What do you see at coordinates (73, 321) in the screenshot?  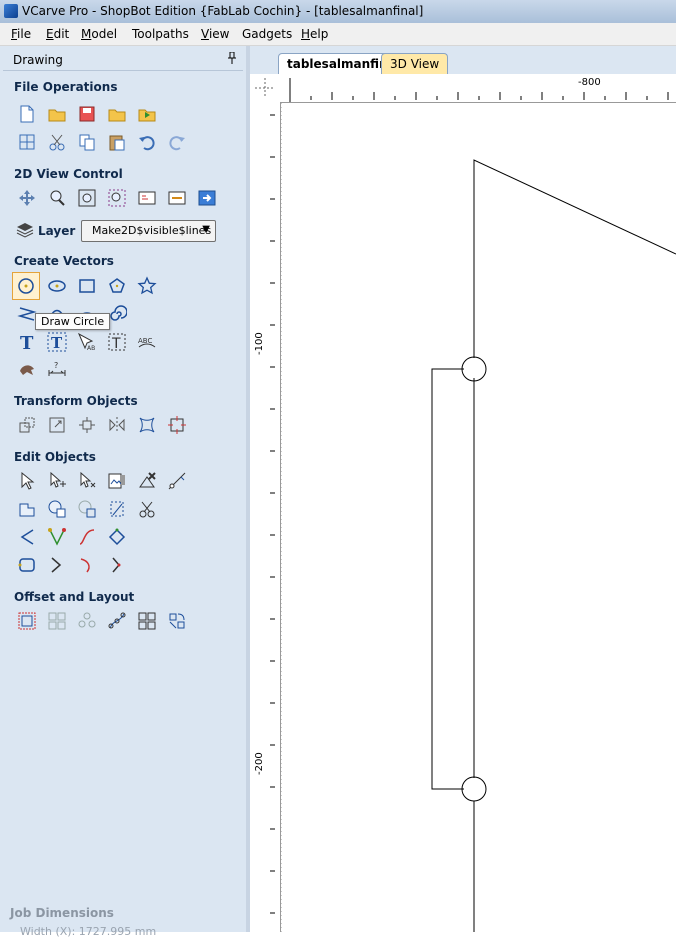 I see `tooltip: Draw Circle` at bounding box center [73, 321].